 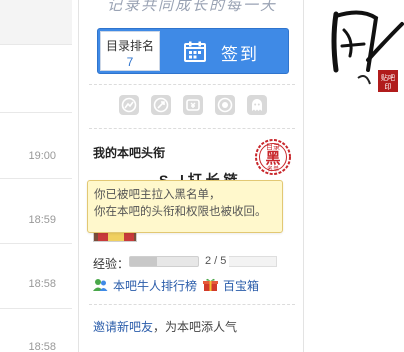 I want to click on blacklist-tooltip: 你已被吧主拉入黑名单， 你在本吧的头衔和权限也被收回。, so click(x=185, y=206).